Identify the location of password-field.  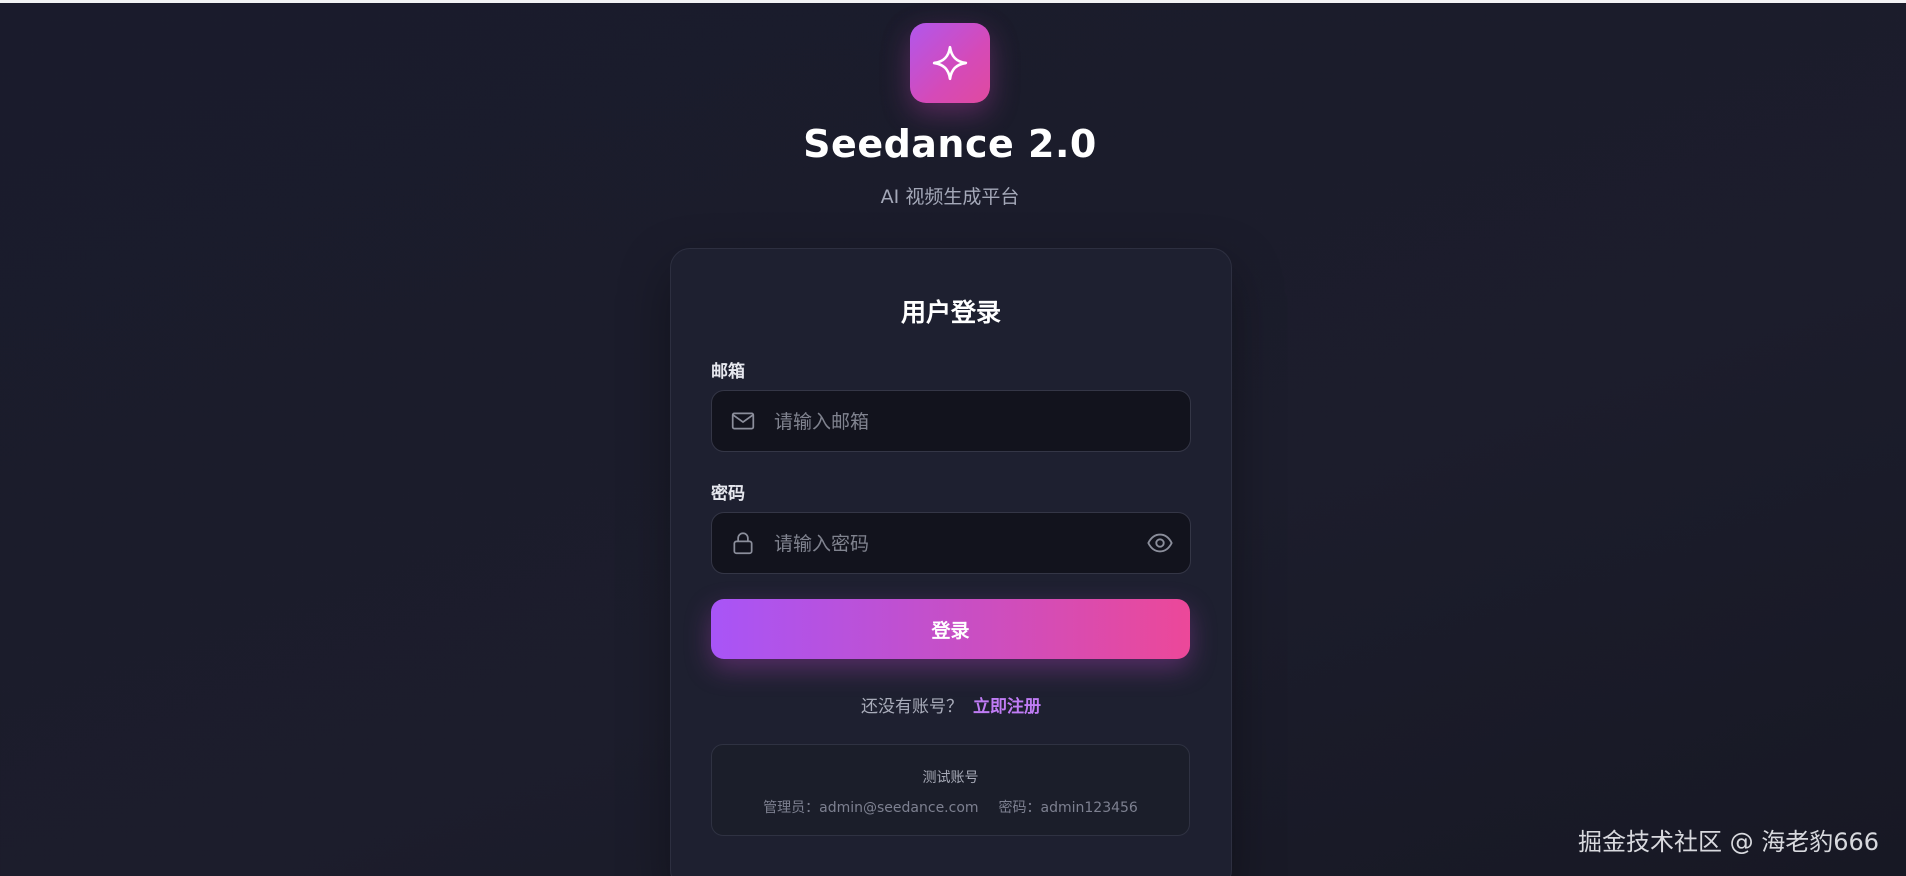
(951, 543).